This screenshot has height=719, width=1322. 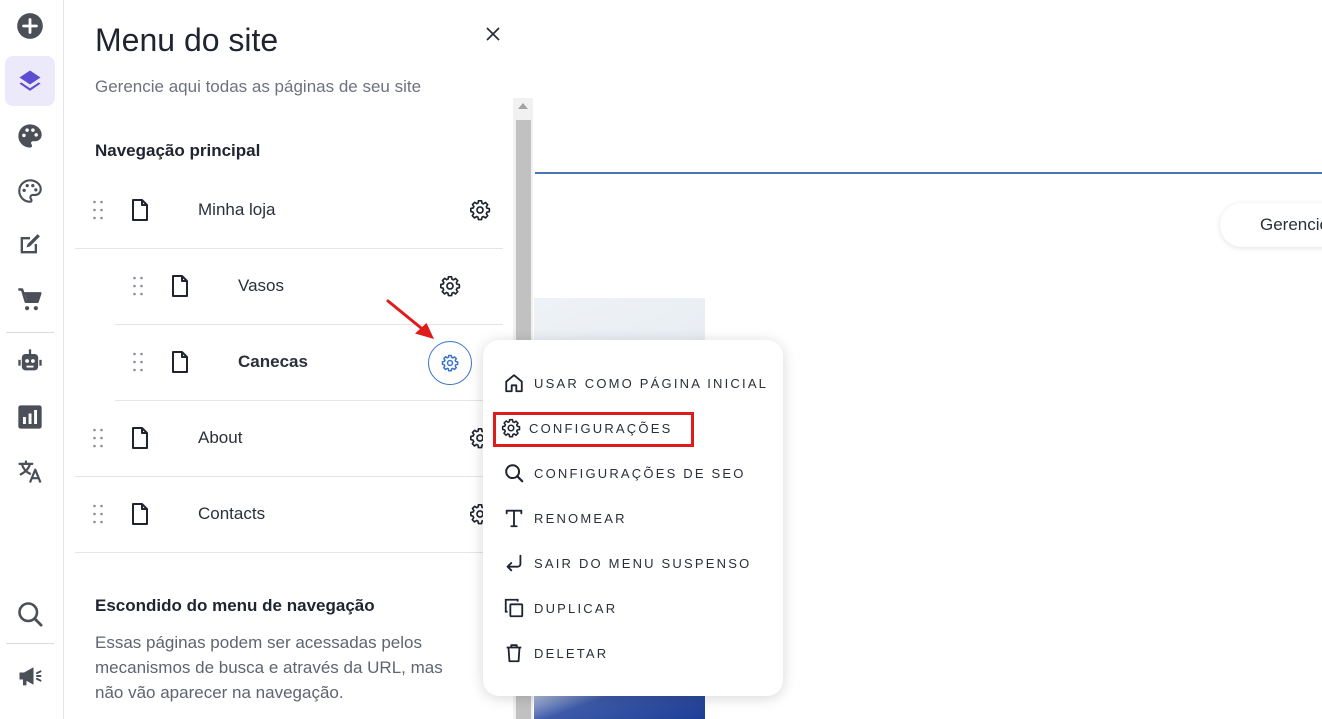 What do you see at coordinates (576, 608) in the screenshot?
I see `menu-item-label: DUPLICAR` at bounding box center [576, 608].